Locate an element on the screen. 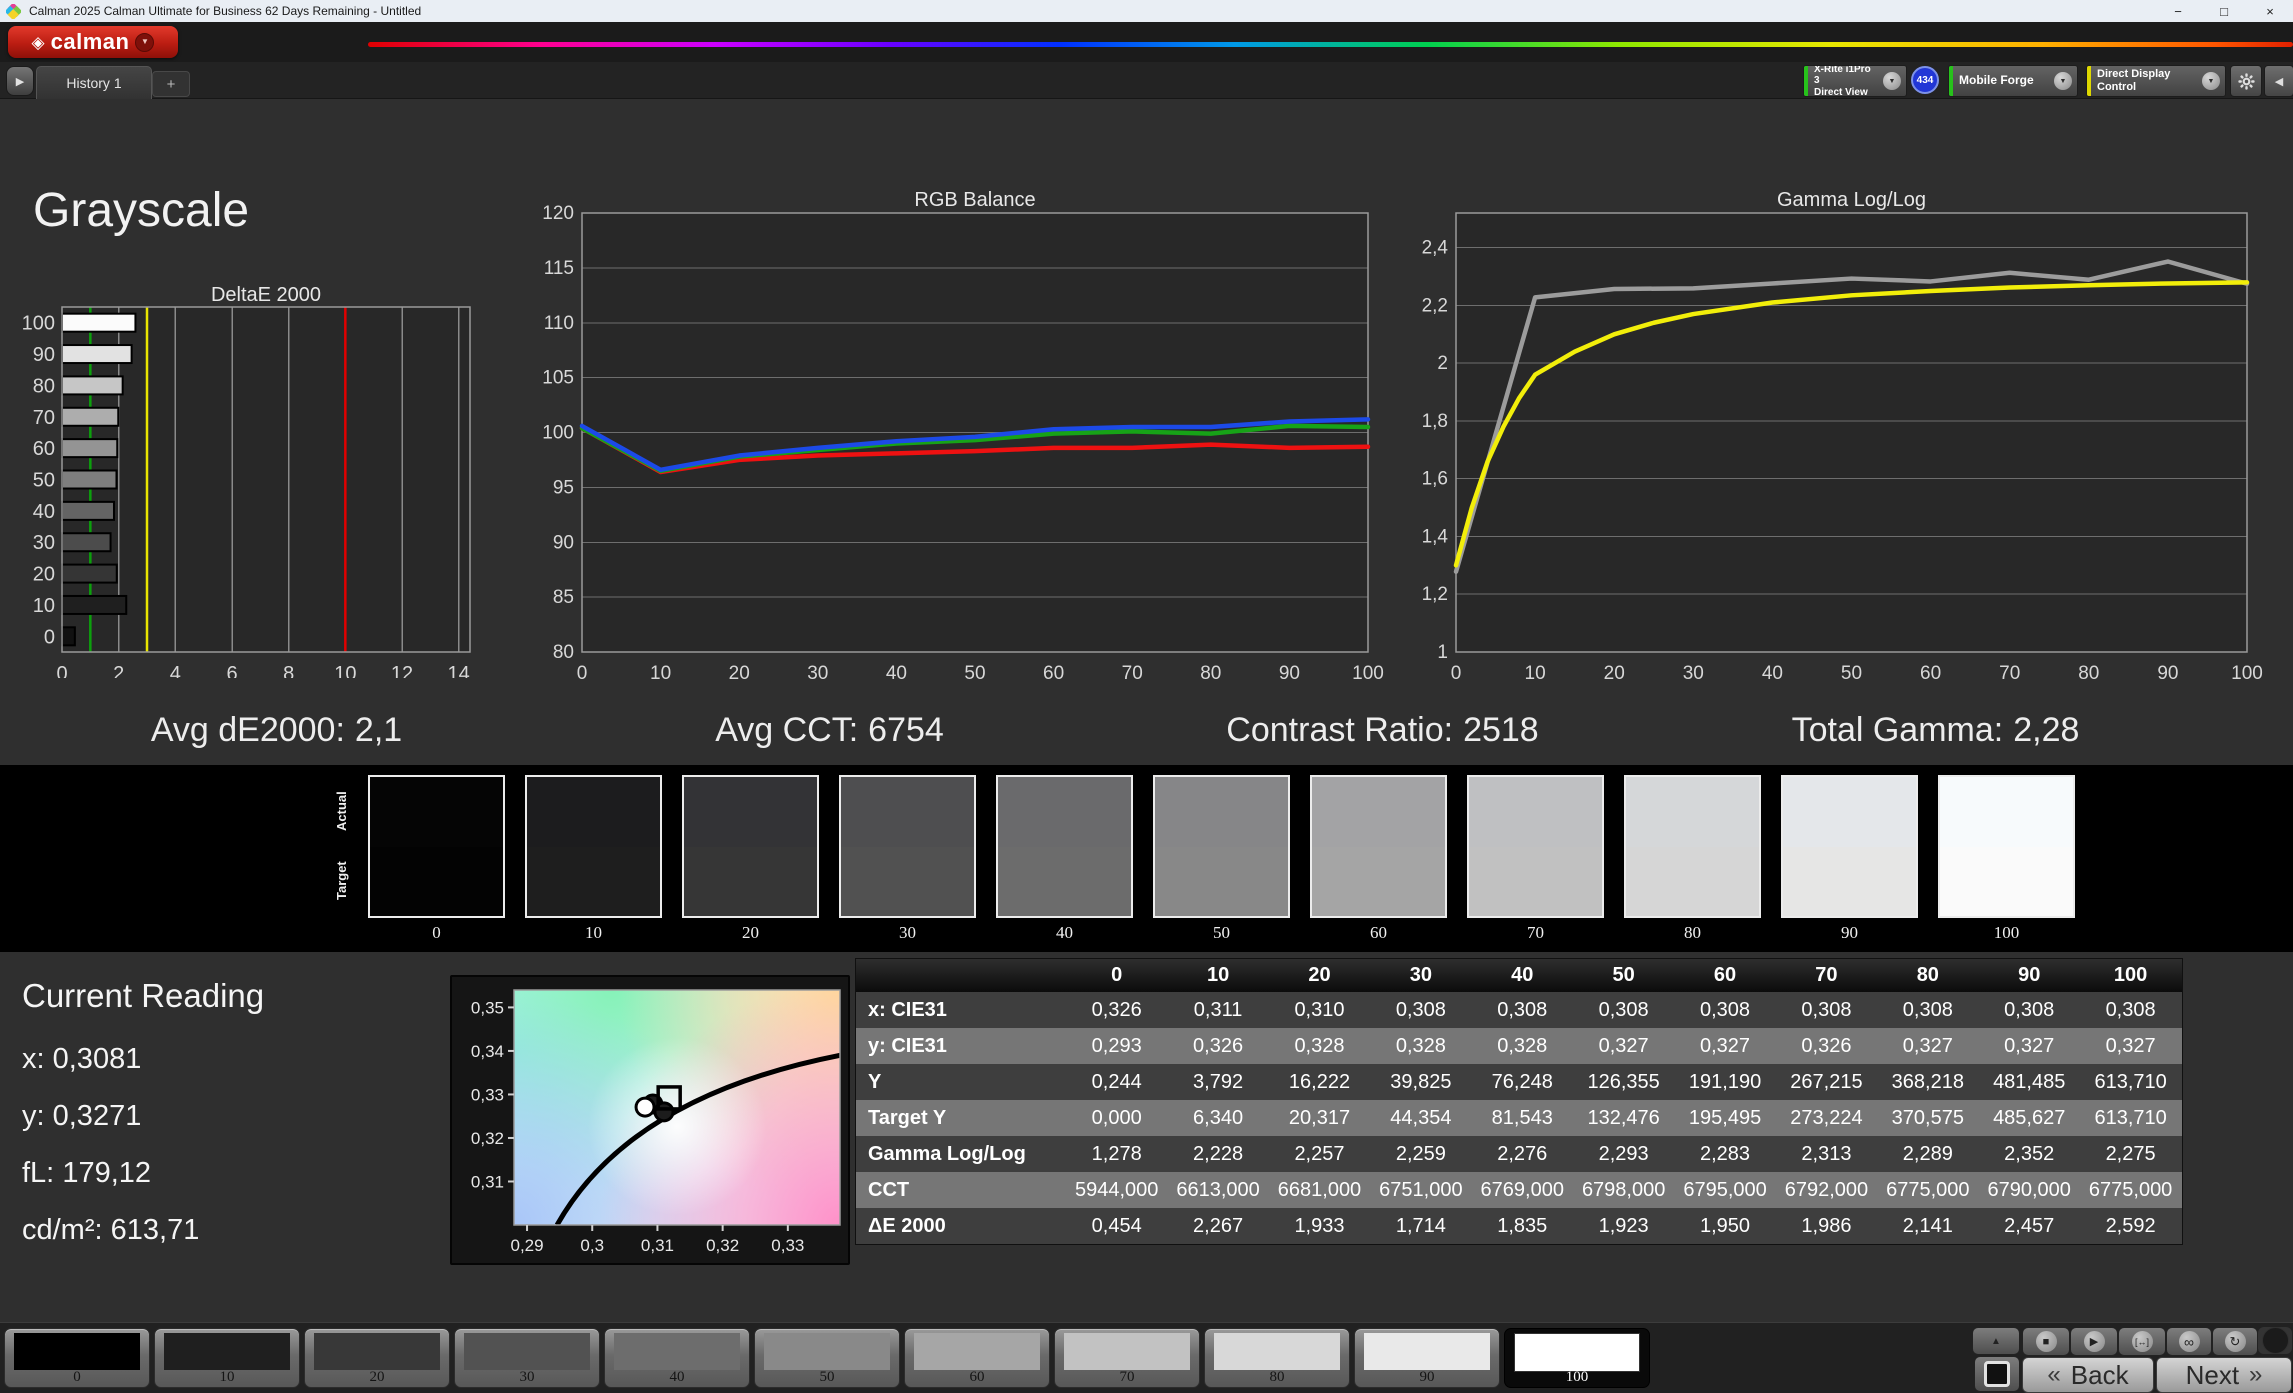  table-cell: 2,592 is located at coordinates (2130, 1225).